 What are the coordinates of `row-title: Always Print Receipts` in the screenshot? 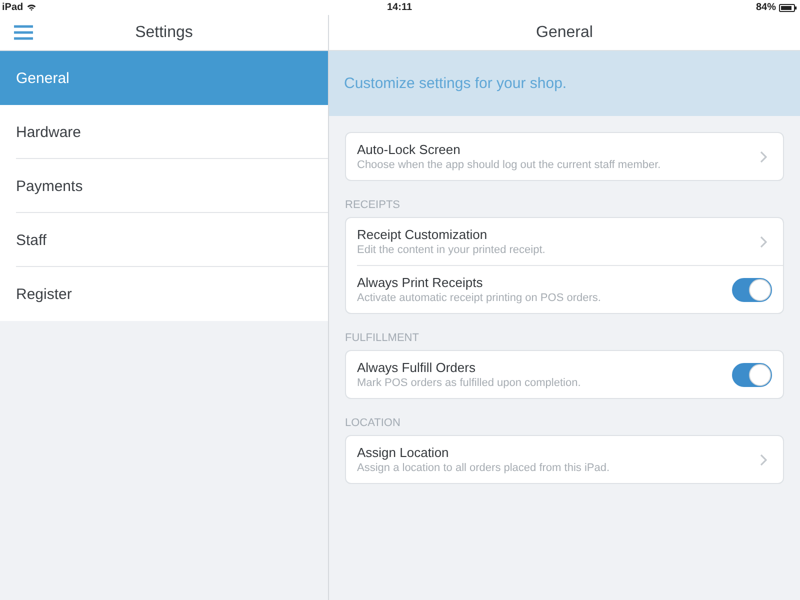 It's located at (420, 282).